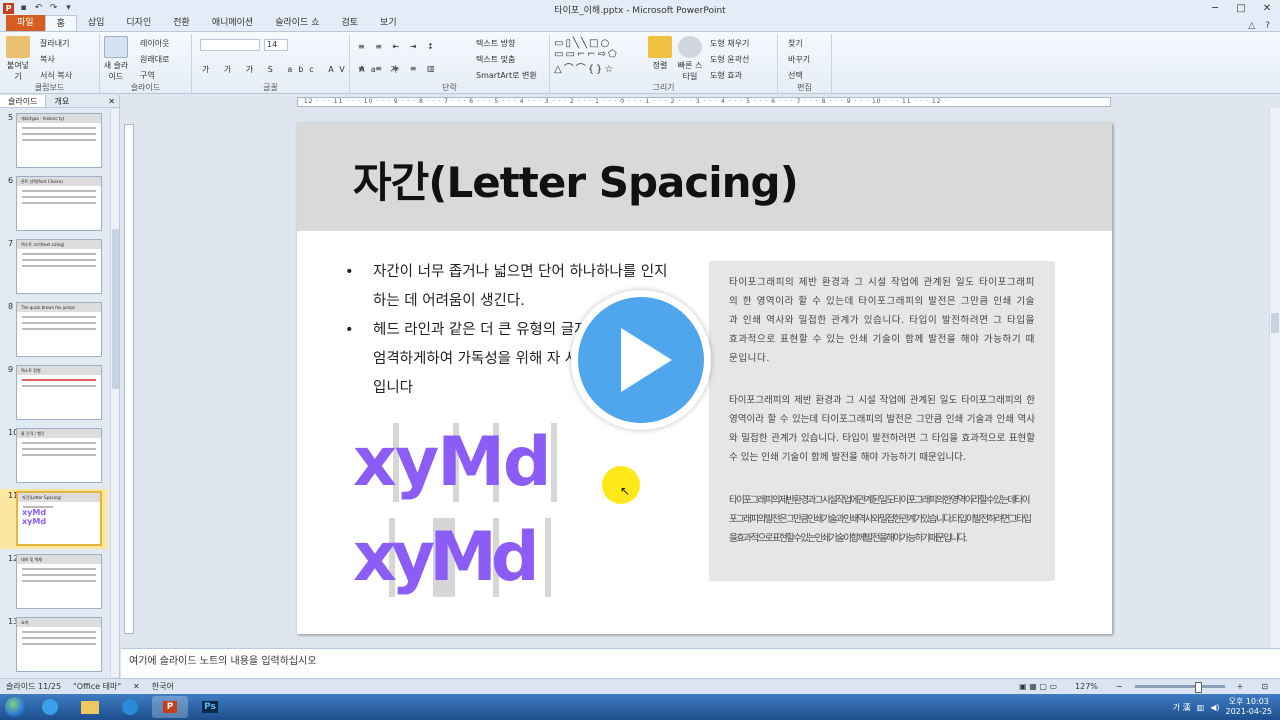  I want to click on spellcheck-icon: ✕, so click(136, 686).